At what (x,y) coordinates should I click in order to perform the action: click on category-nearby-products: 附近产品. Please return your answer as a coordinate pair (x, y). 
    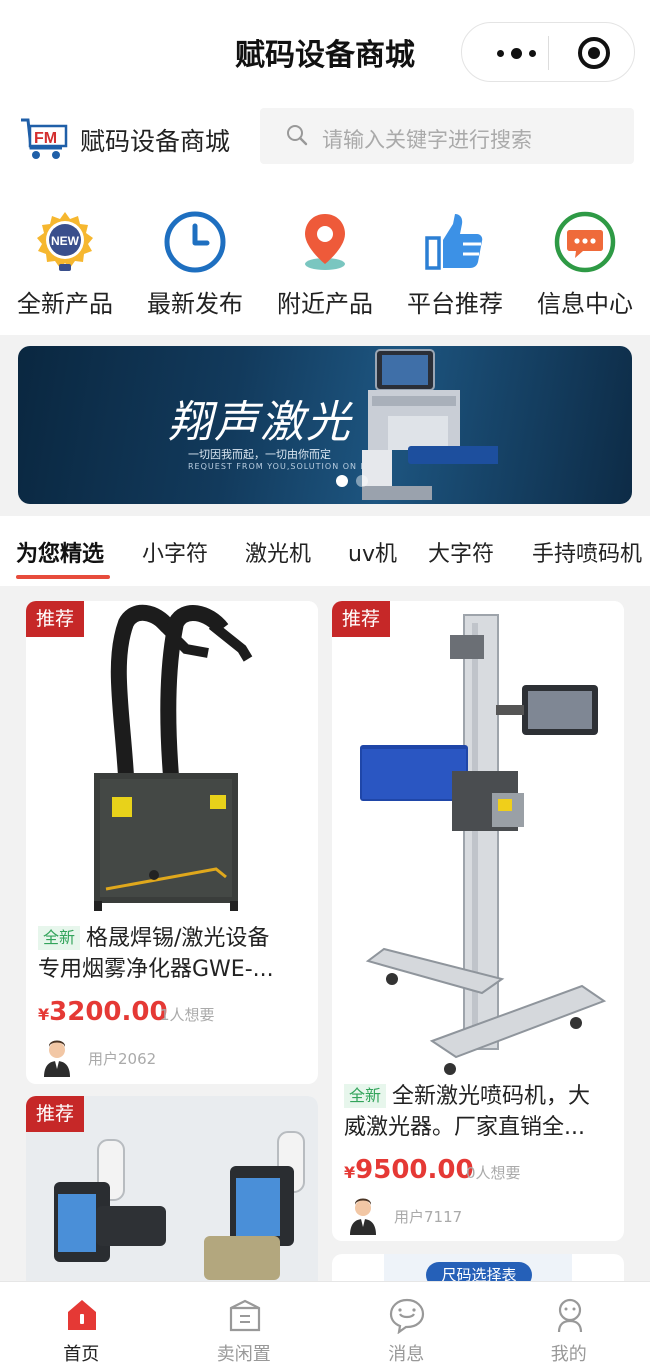
    Looking at the image, I should click on (325, 262).